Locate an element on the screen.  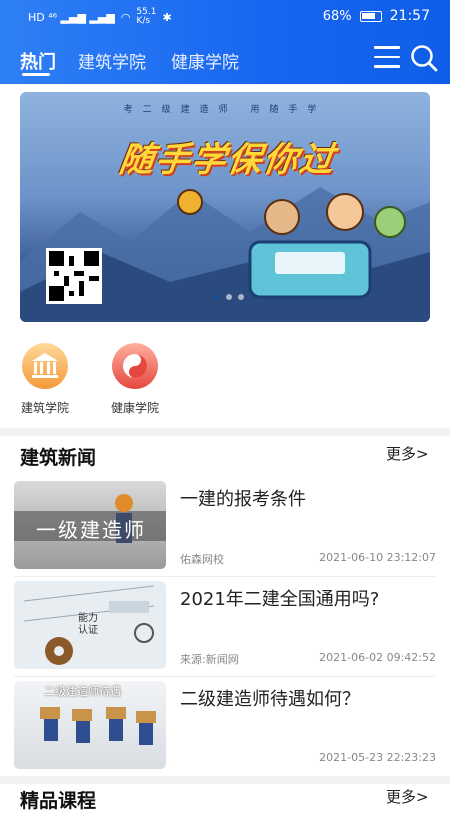
news-time: 2021-06-10 23:12:07 is located at coordinates (377, 557).